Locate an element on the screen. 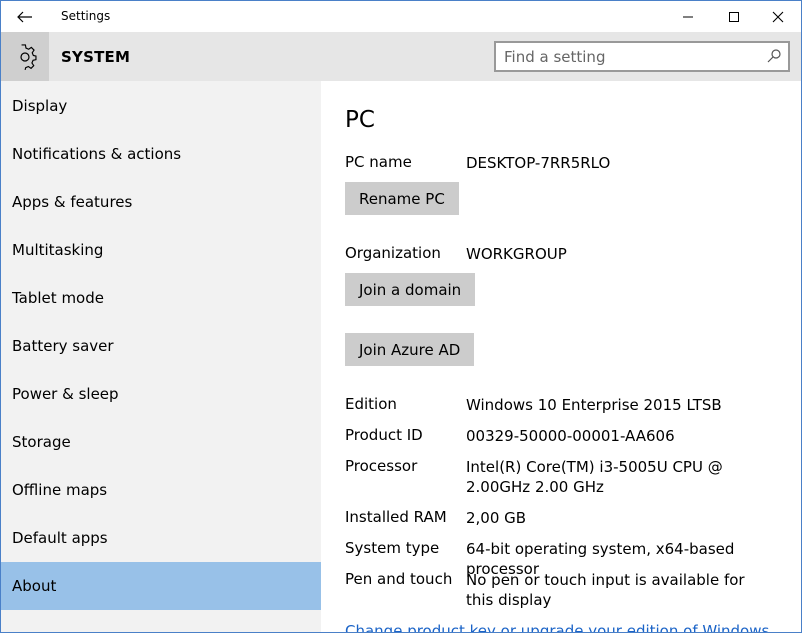 Image resolution: width=802 pixels, height=633 pixels. join-domain-button: Join a domain is located at coordinates (410, 289).